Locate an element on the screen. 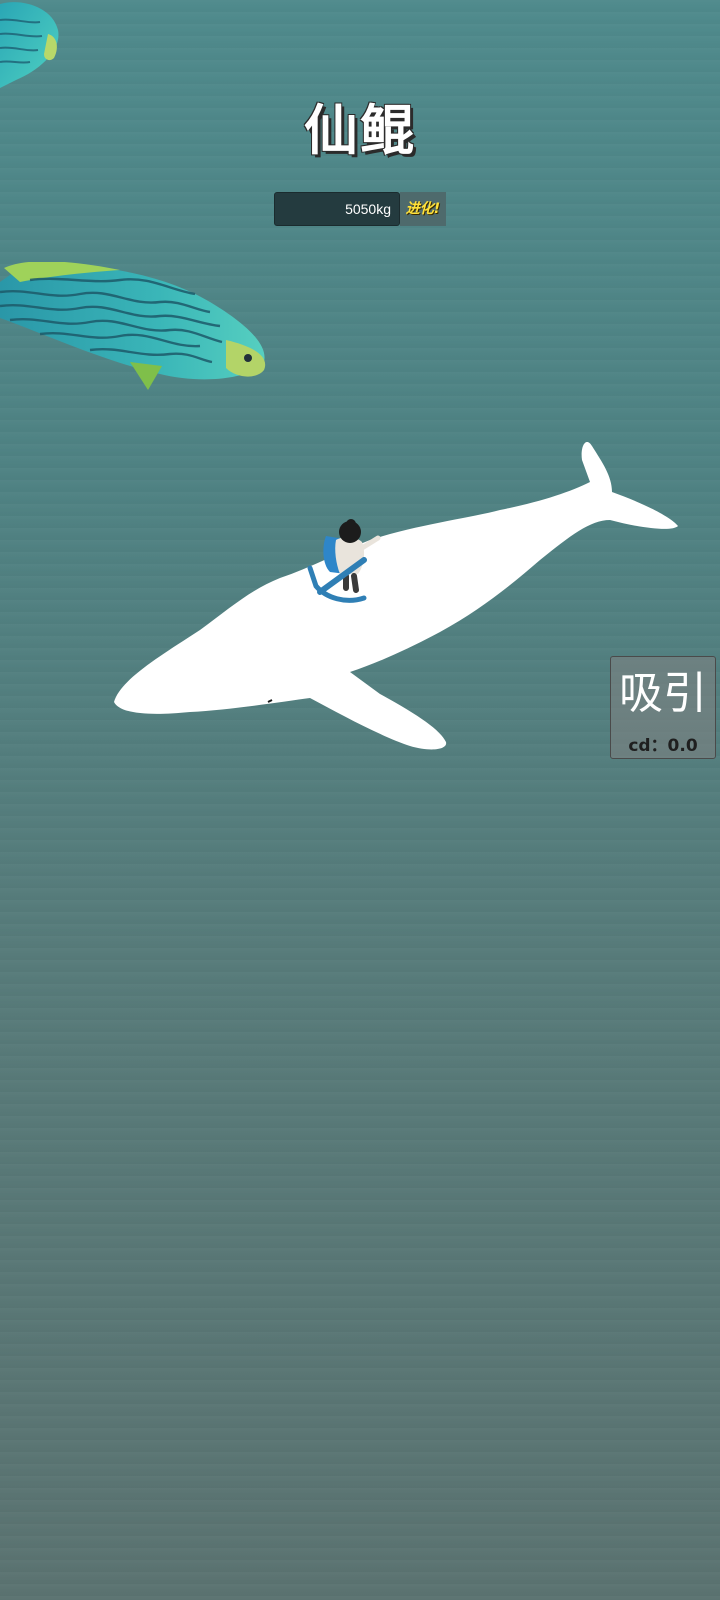 The height and width of the screenshot is (1600, 720). rider-character is located at coordinates (344, 561).